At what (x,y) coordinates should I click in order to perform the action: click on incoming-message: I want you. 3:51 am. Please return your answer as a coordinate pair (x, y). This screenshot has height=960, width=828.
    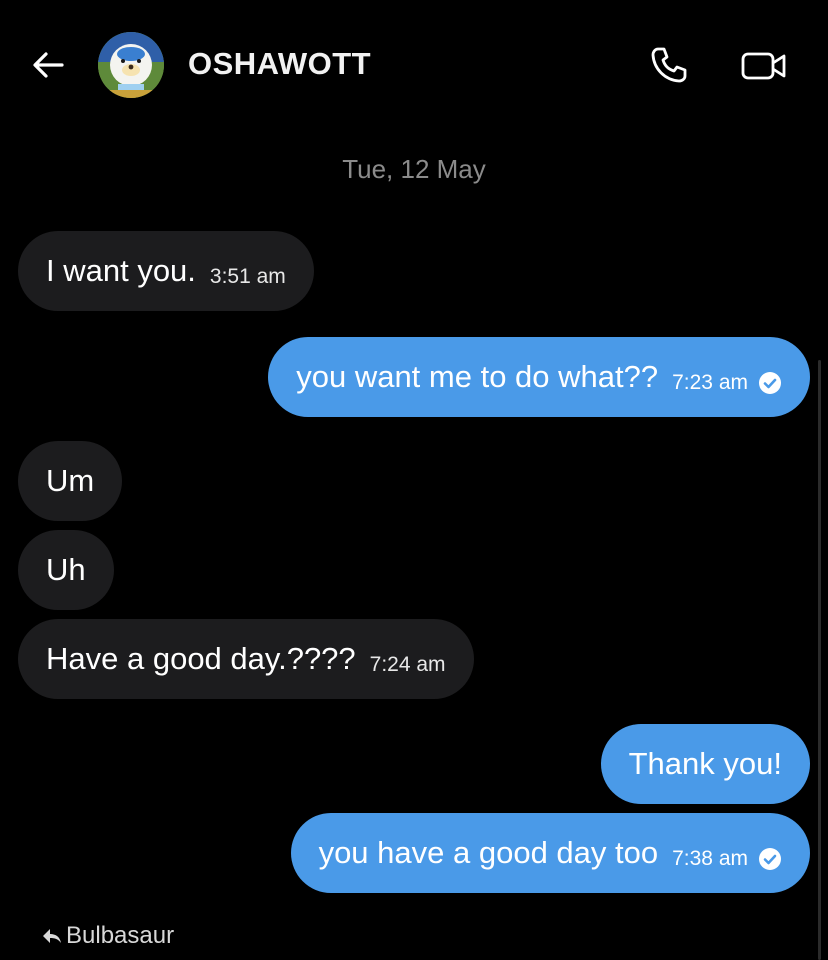
    Looking at the image, I should click on (166, 271).